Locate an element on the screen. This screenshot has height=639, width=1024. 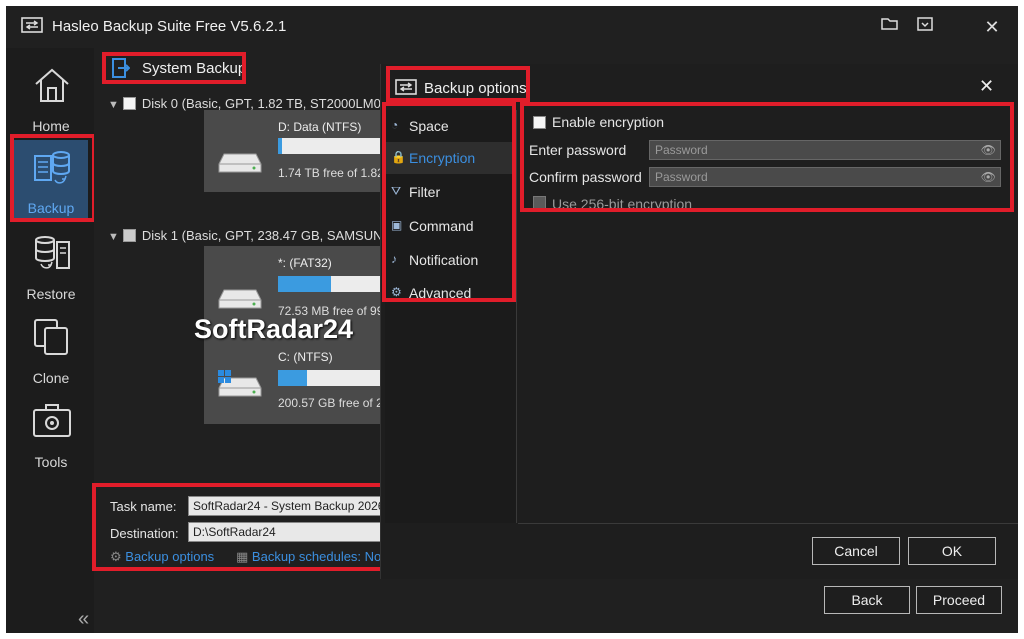
confirm-password-label: Confirm password is located at coordinates (585, 177).